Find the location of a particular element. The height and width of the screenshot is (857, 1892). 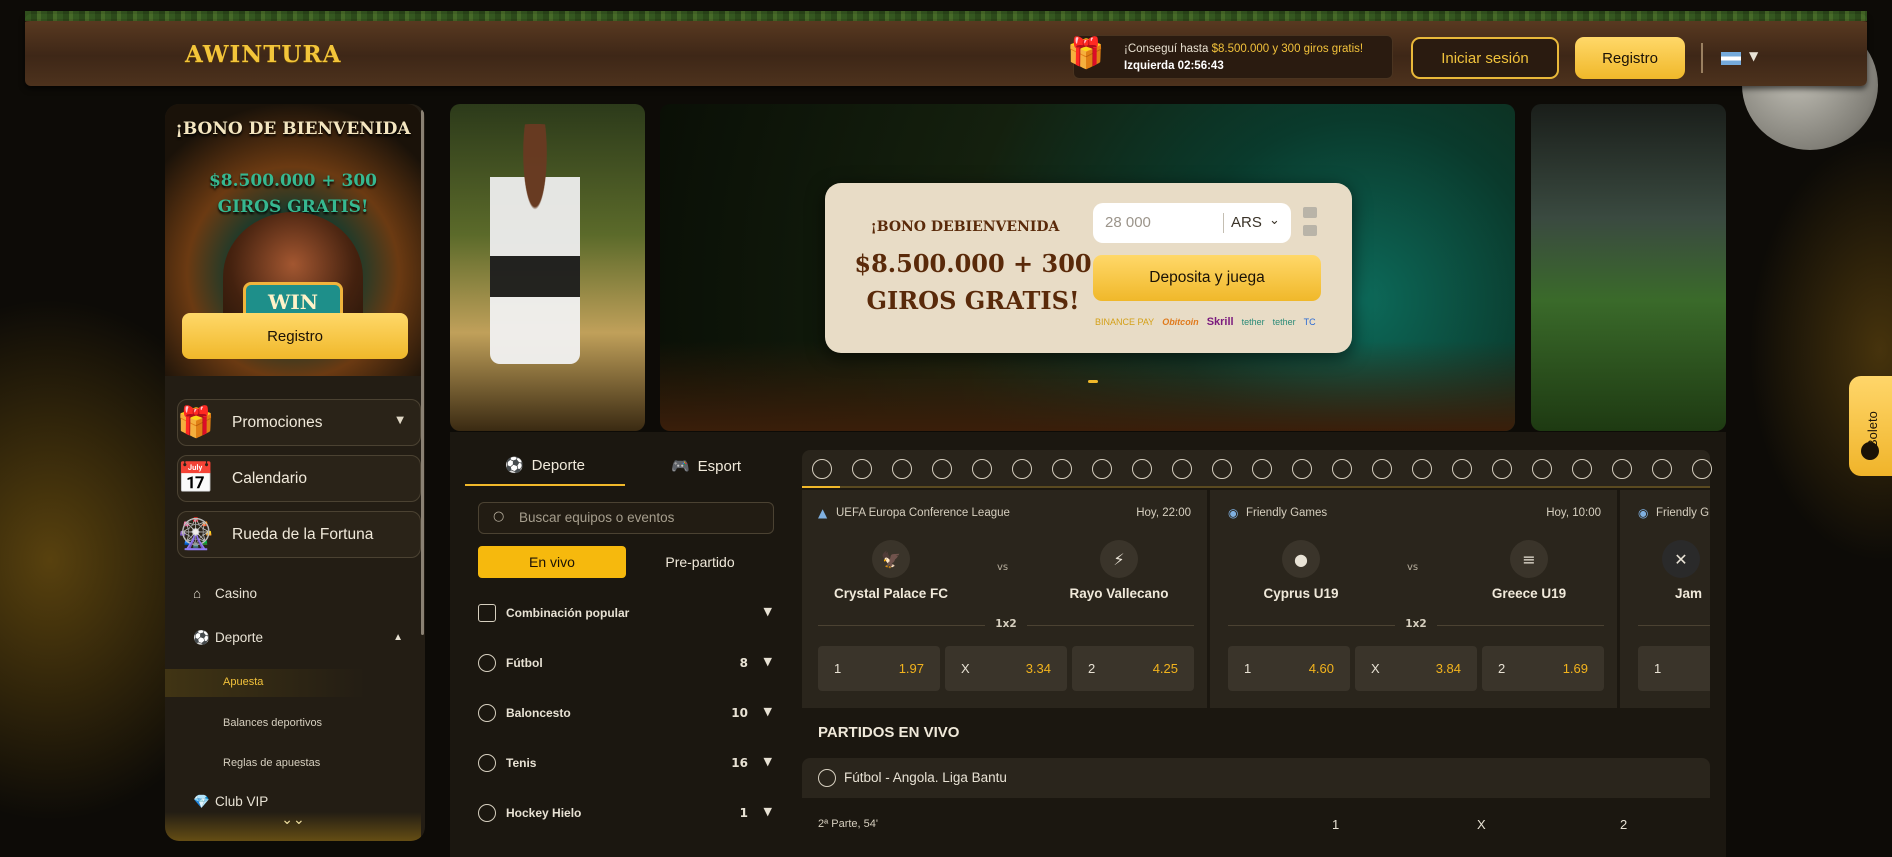

soccer-ball-icon is located at coordinates (487, 663).